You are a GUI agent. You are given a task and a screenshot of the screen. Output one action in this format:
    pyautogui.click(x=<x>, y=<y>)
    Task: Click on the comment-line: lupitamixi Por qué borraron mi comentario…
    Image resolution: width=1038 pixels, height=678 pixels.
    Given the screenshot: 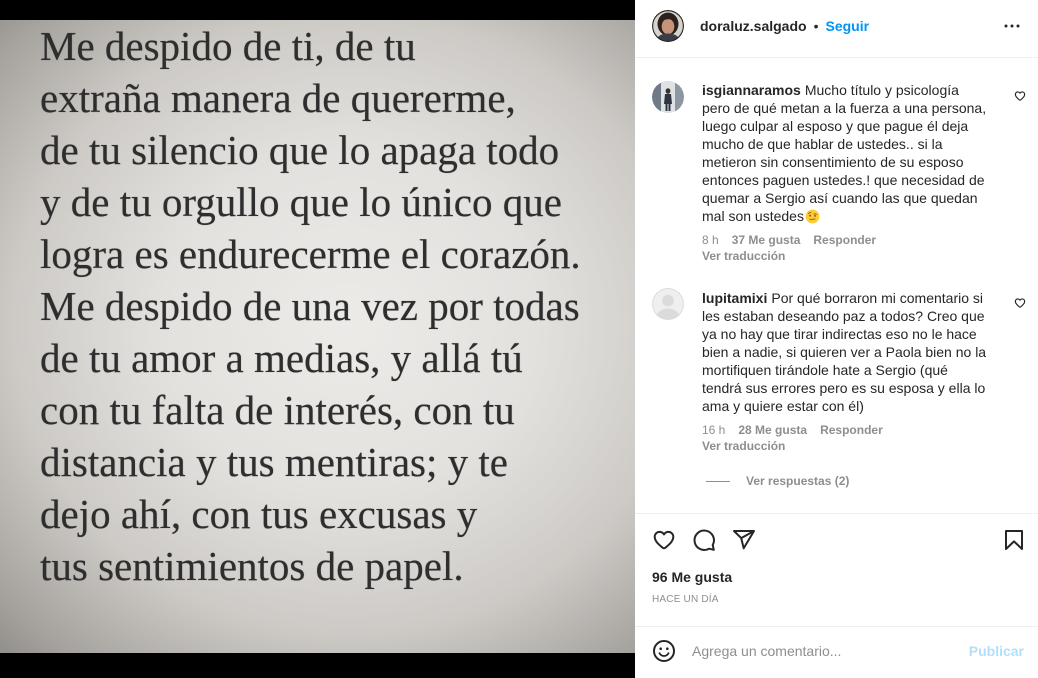 What is the action you would take?
    pyautogui.click(x=858, y=298)
    